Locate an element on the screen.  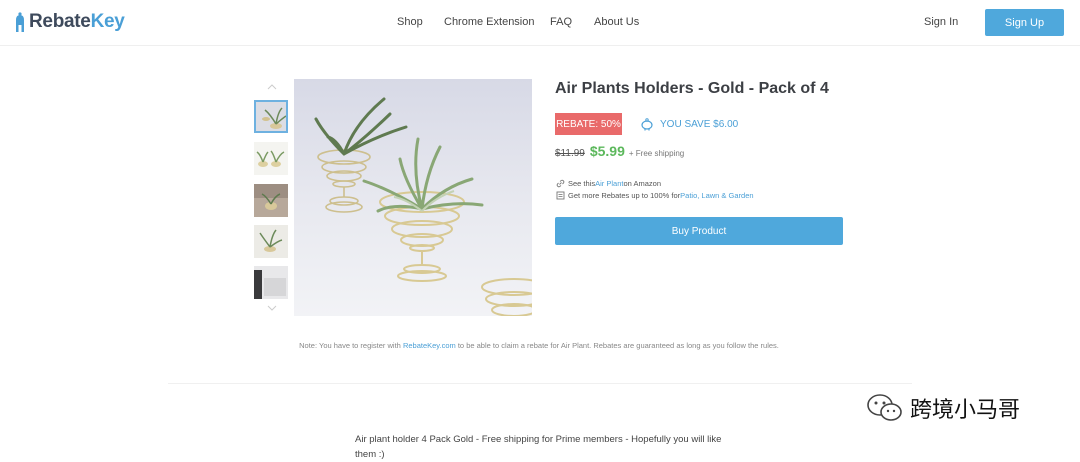
logo-icon is located at coordinates (20, 22).